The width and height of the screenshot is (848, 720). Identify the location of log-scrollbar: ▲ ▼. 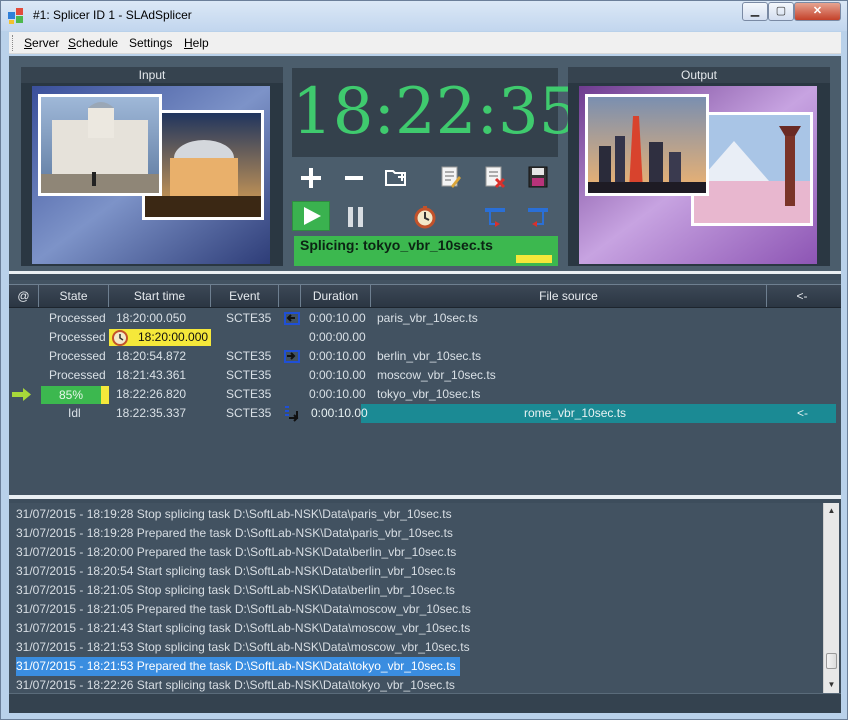
(831, 598).